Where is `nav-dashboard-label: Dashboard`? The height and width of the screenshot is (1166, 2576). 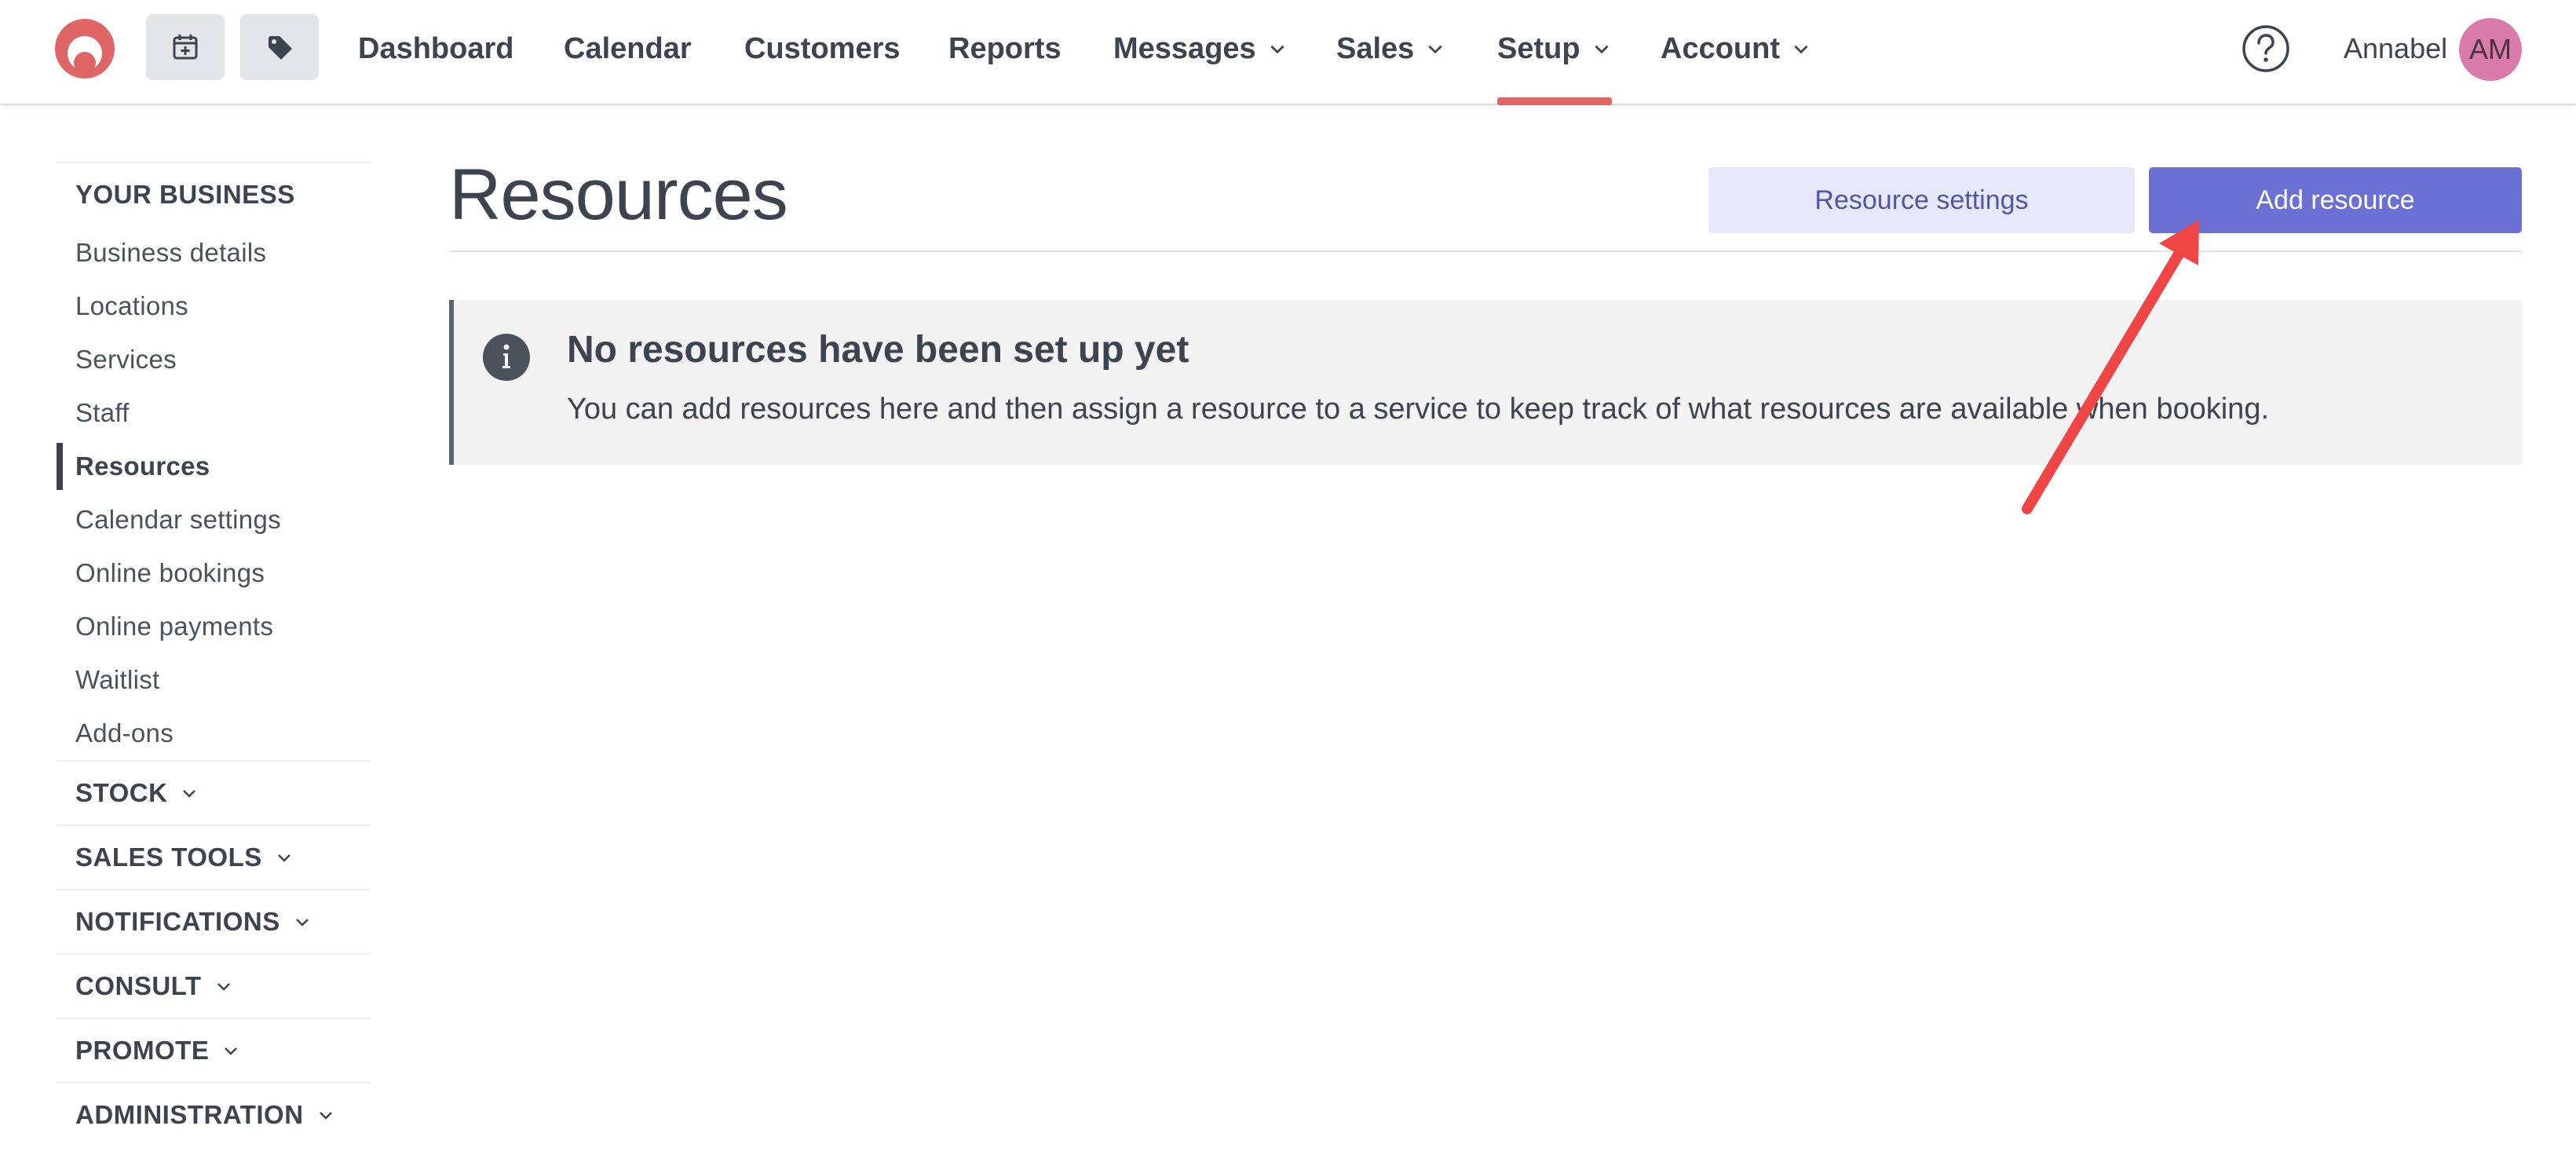
nav-dashboard-label: Dashboard is located at coordinates (436, 48).